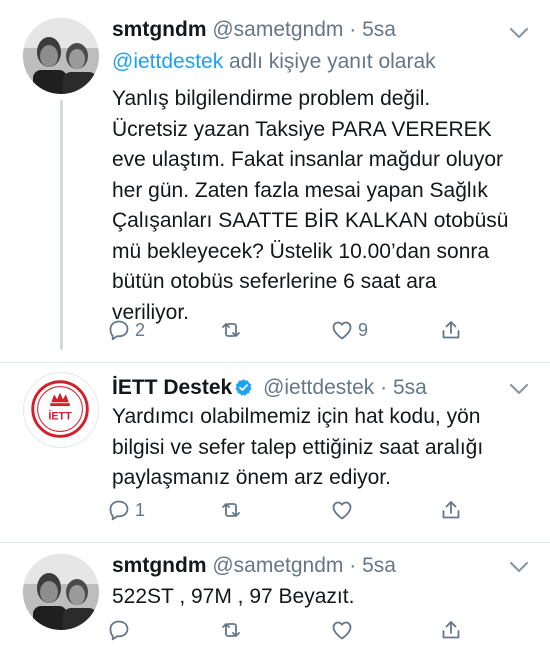  What do you see at coordinates (287, 331) in the screenshot?
I see `tweet-actions: 2 9` at bounding box center [287, 331].